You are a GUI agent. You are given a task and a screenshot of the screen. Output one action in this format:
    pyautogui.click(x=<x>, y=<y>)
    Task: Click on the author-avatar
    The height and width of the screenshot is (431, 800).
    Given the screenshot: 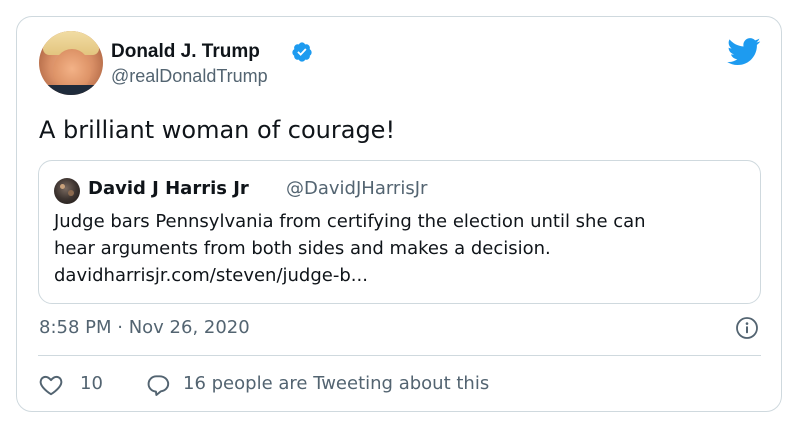 What is the action you would take?
    pyautogui.click(x=71, y=63)
    